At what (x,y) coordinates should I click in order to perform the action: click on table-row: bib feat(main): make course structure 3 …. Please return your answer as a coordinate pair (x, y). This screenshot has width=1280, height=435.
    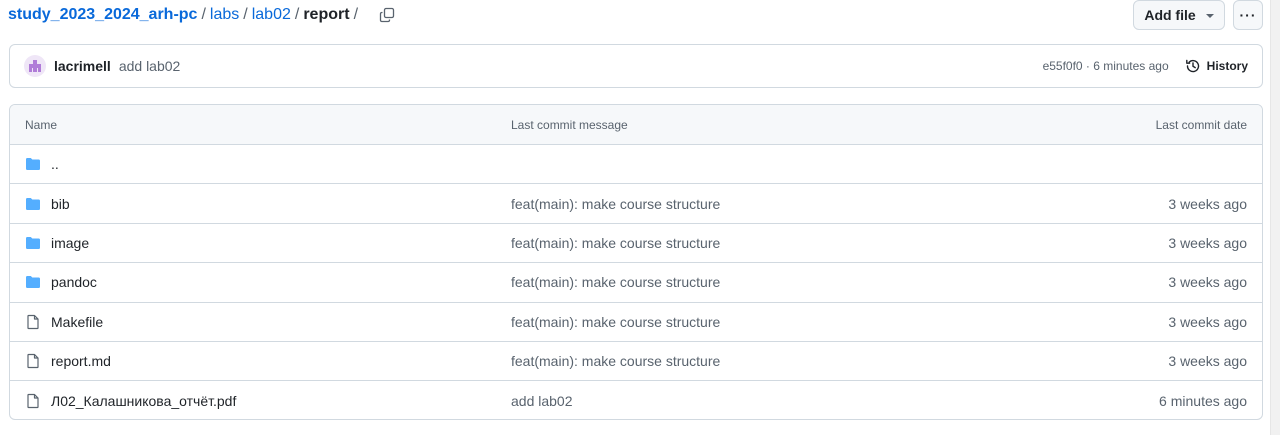
    Looking at the image, I should click on (636, 204).